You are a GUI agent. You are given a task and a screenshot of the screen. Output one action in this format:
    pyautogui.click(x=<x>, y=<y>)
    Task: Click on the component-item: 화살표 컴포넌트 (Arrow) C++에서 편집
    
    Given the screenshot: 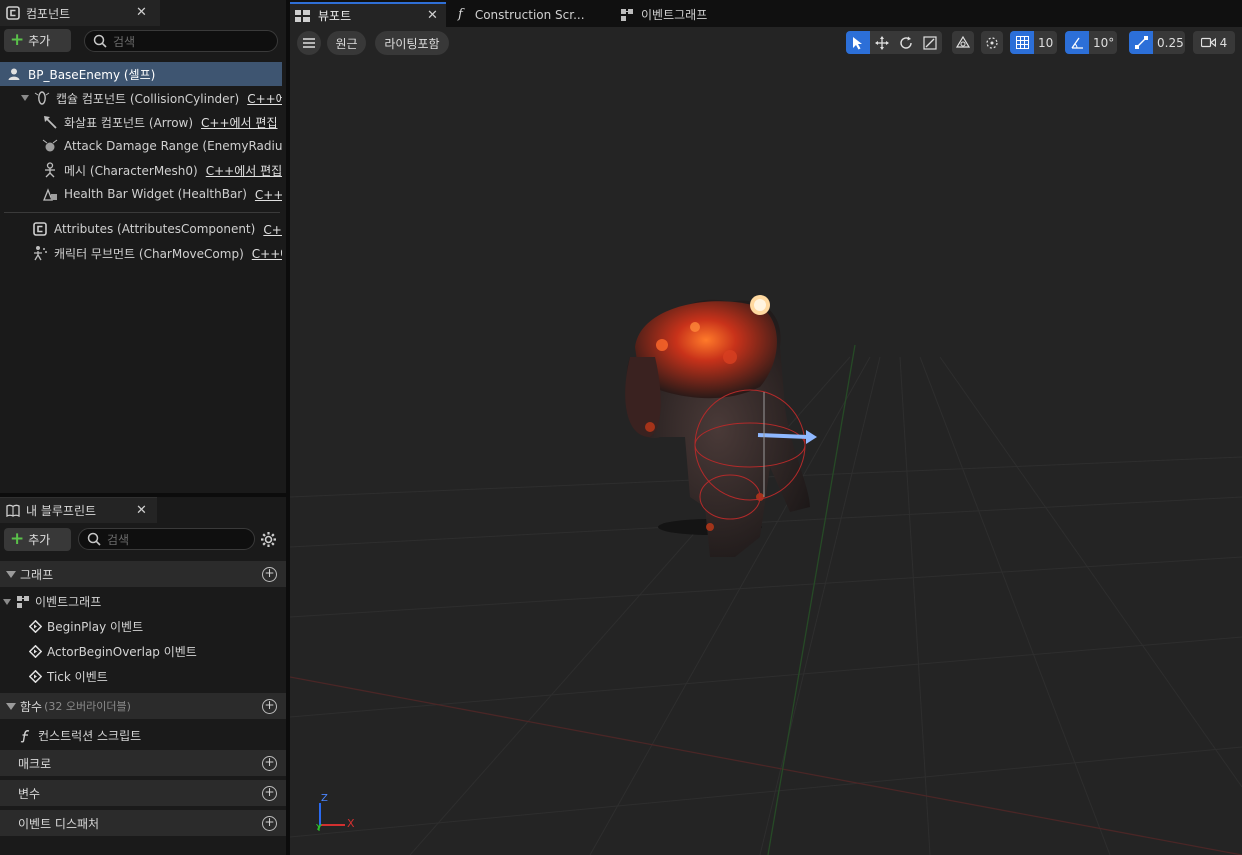 What is the action you would take?
    pyautogui.click(x=141, y=122)
    